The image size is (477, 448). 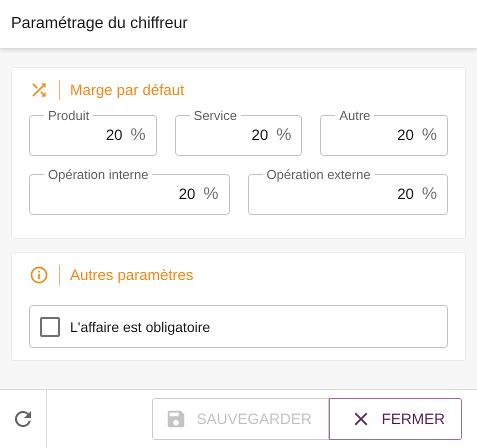 What do you see at coordinates (93, 132) in the screenshot?
I see `percent-input-field: Produit 20 %` at bounding box center [93, 132].